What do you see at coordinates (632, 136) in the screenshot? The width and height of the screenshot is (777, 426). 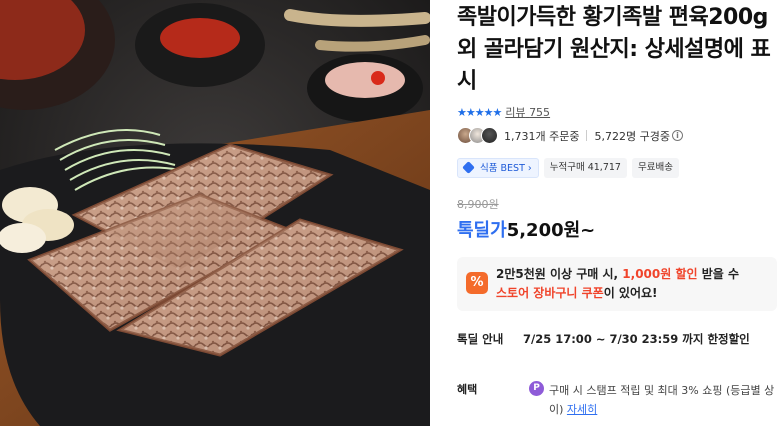 I see `subscriber-count: 5,722명 구경중` at bounding box center [632, 136].